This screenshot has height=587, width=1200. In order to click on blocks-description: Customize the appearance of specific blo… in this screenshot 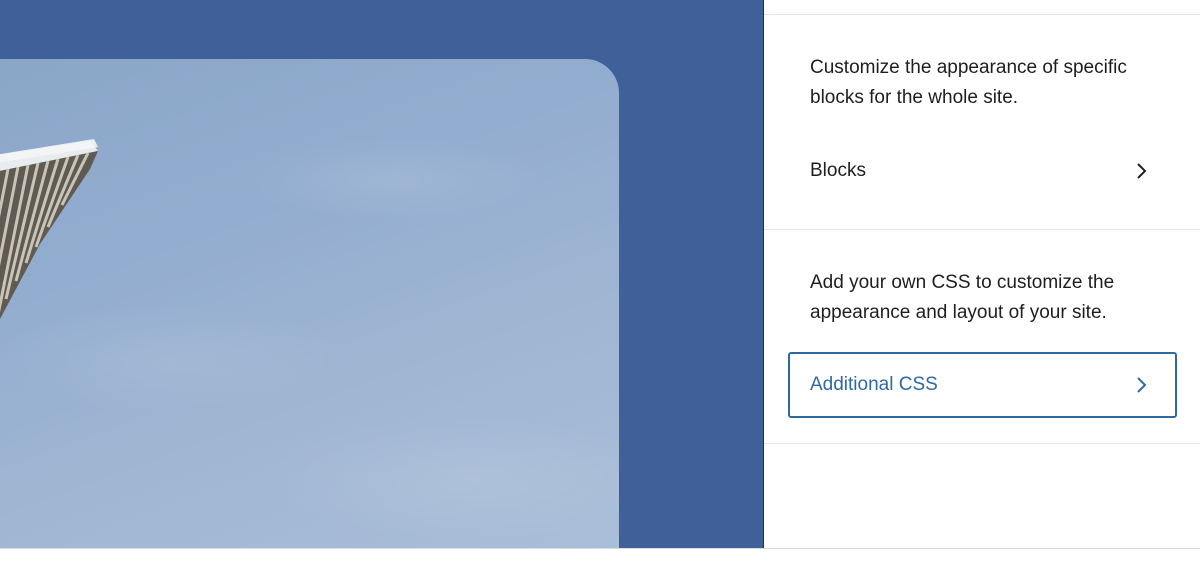, I will do `click(968, 82)`.